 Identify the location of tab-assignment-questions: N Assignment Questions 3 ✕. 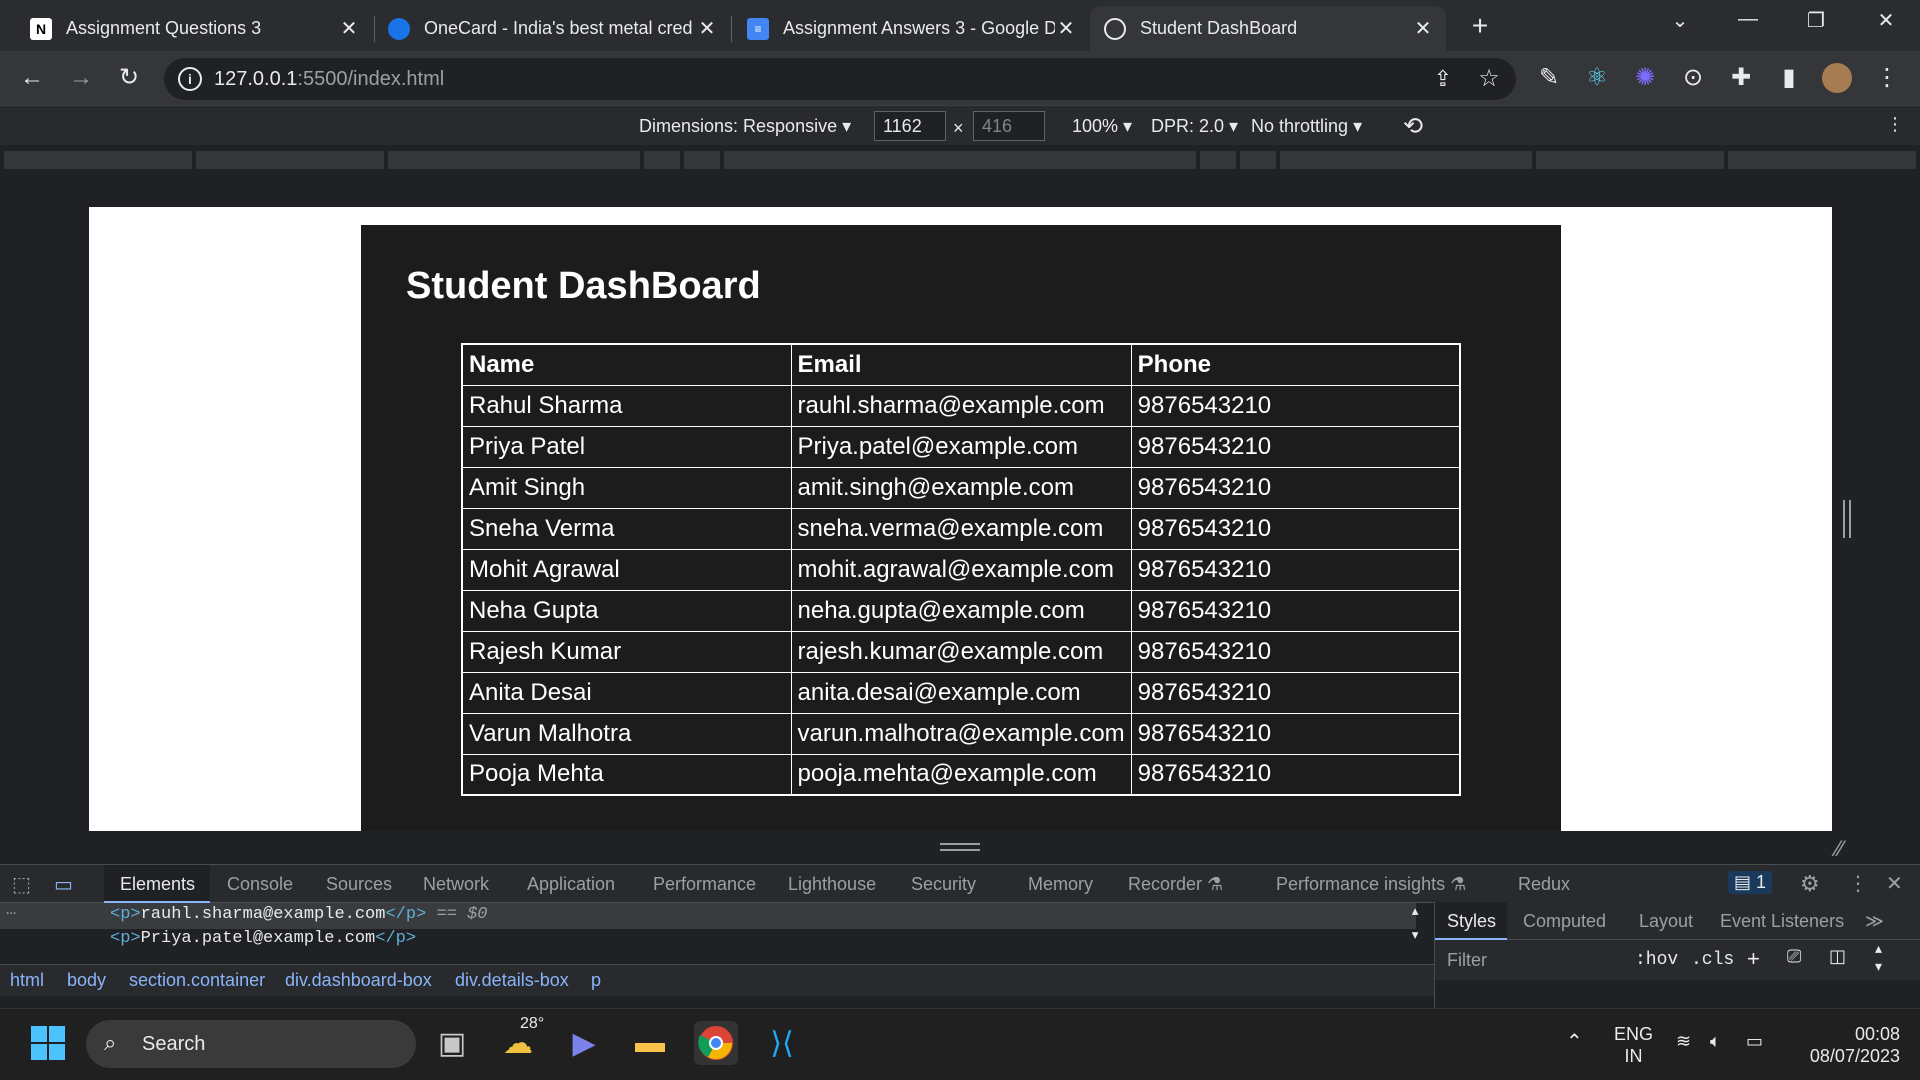
(194, 28).